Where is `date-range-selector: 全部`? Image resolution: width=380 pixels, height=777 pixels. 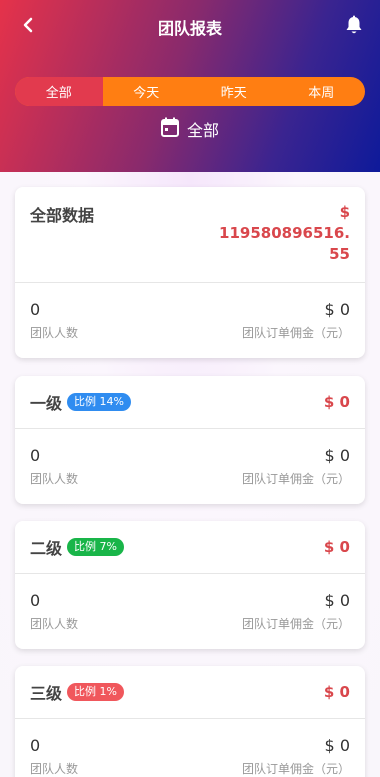
date-range-selector: 全部 is located at coordinates (190, 129).